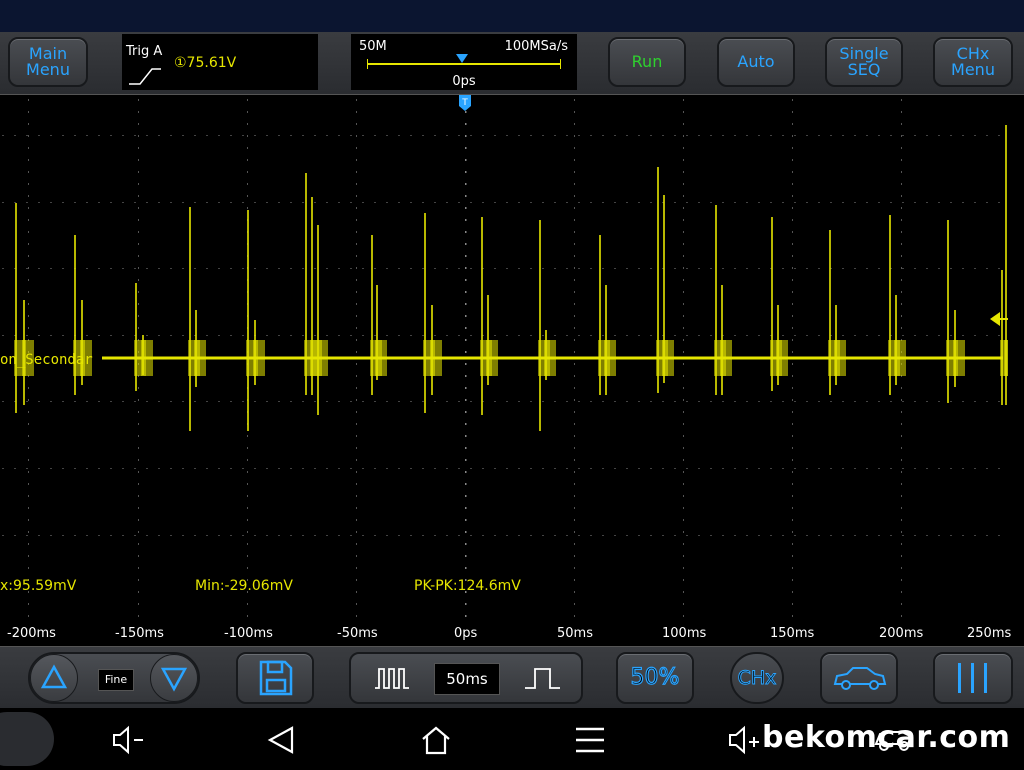  What do you see at coordinates (864, 62) in the screenshot?
I see `single-seq-button: Single SEQ` at bounding box center [864, 62].